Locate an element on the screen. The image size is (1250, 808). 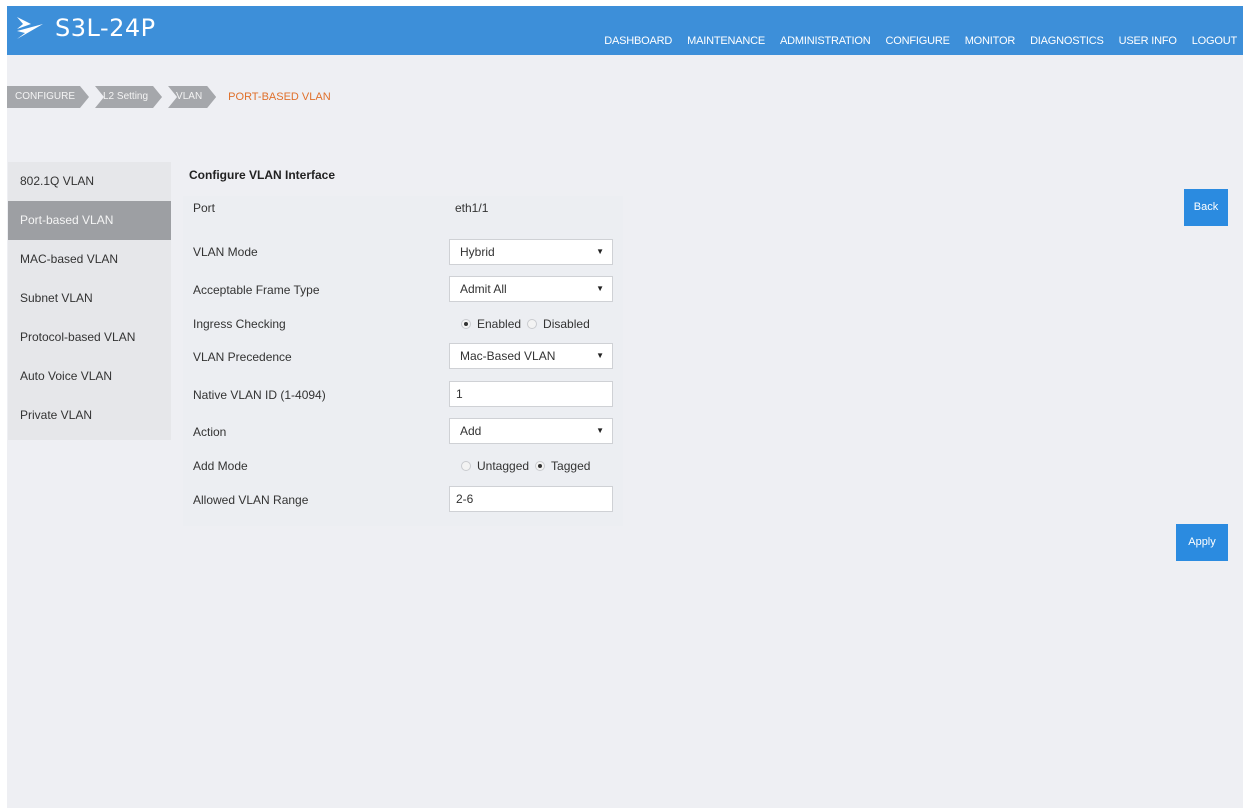
vlan-mode-select: Hybrid ▼ is located at coordinates (531, 252).